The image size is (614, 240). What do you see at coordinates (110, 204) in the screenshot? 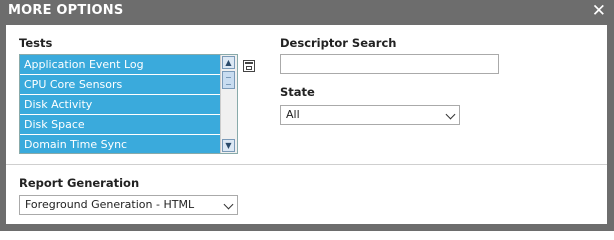
I see `report-generation-selected-value: Foreground Generation - HTML` at bounding box center [110, 204].